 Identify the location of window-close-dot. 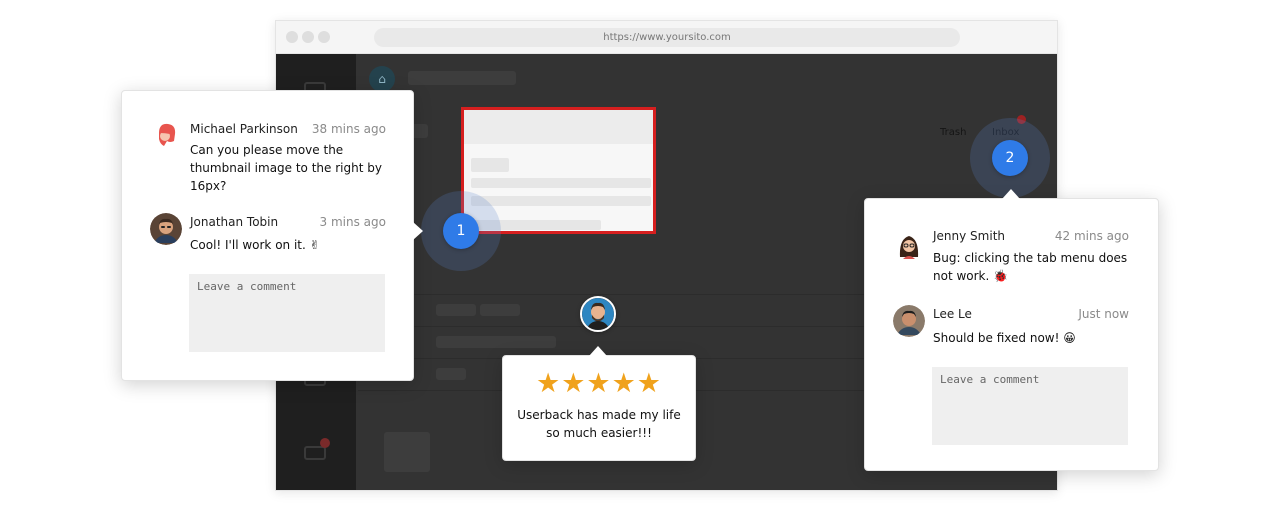
(292, 37).